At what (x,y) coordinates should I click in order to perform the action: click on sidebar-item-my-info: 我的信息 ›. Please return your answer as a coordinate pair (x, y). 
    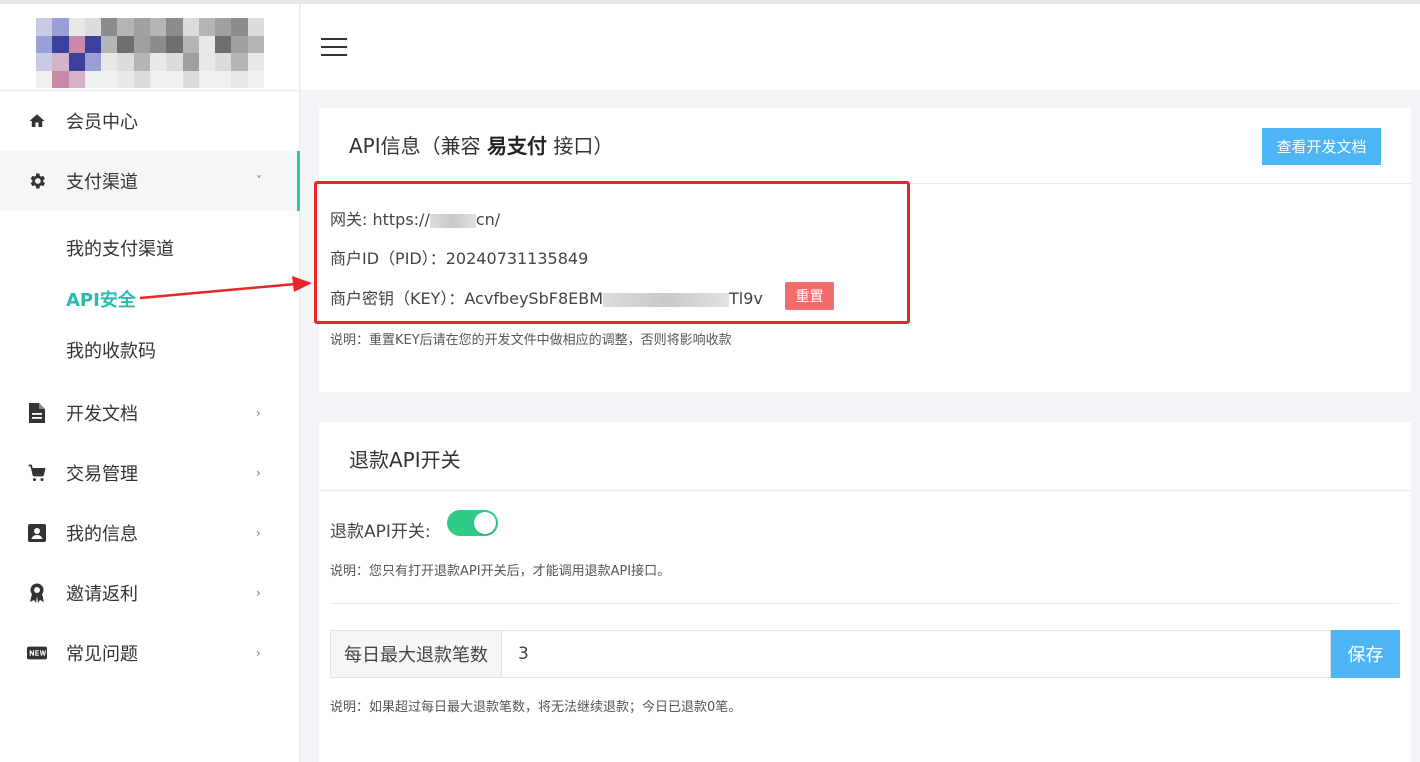
    Looking at the image, I should click on (150, 533).